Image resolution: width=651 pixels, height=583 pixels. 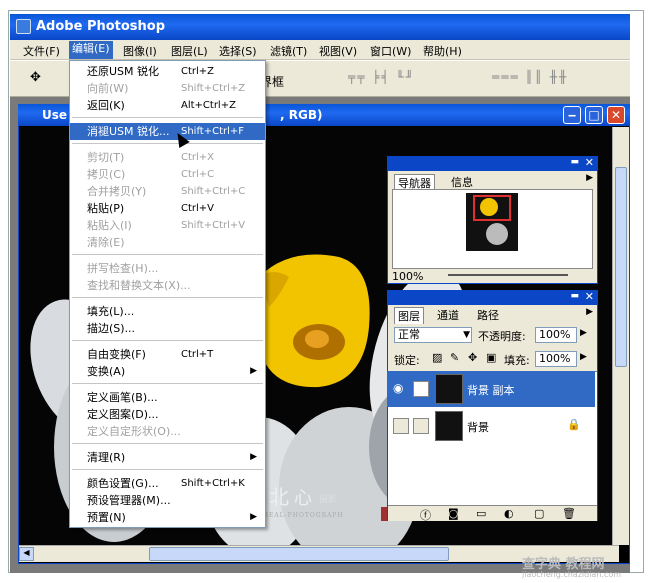 What do you see at coordinates (167, 483) in the screenshot?
I see `edit-menu-item: 颜色设置(G)... Shift+Ctrl+K` at bounding box center [167, 483].